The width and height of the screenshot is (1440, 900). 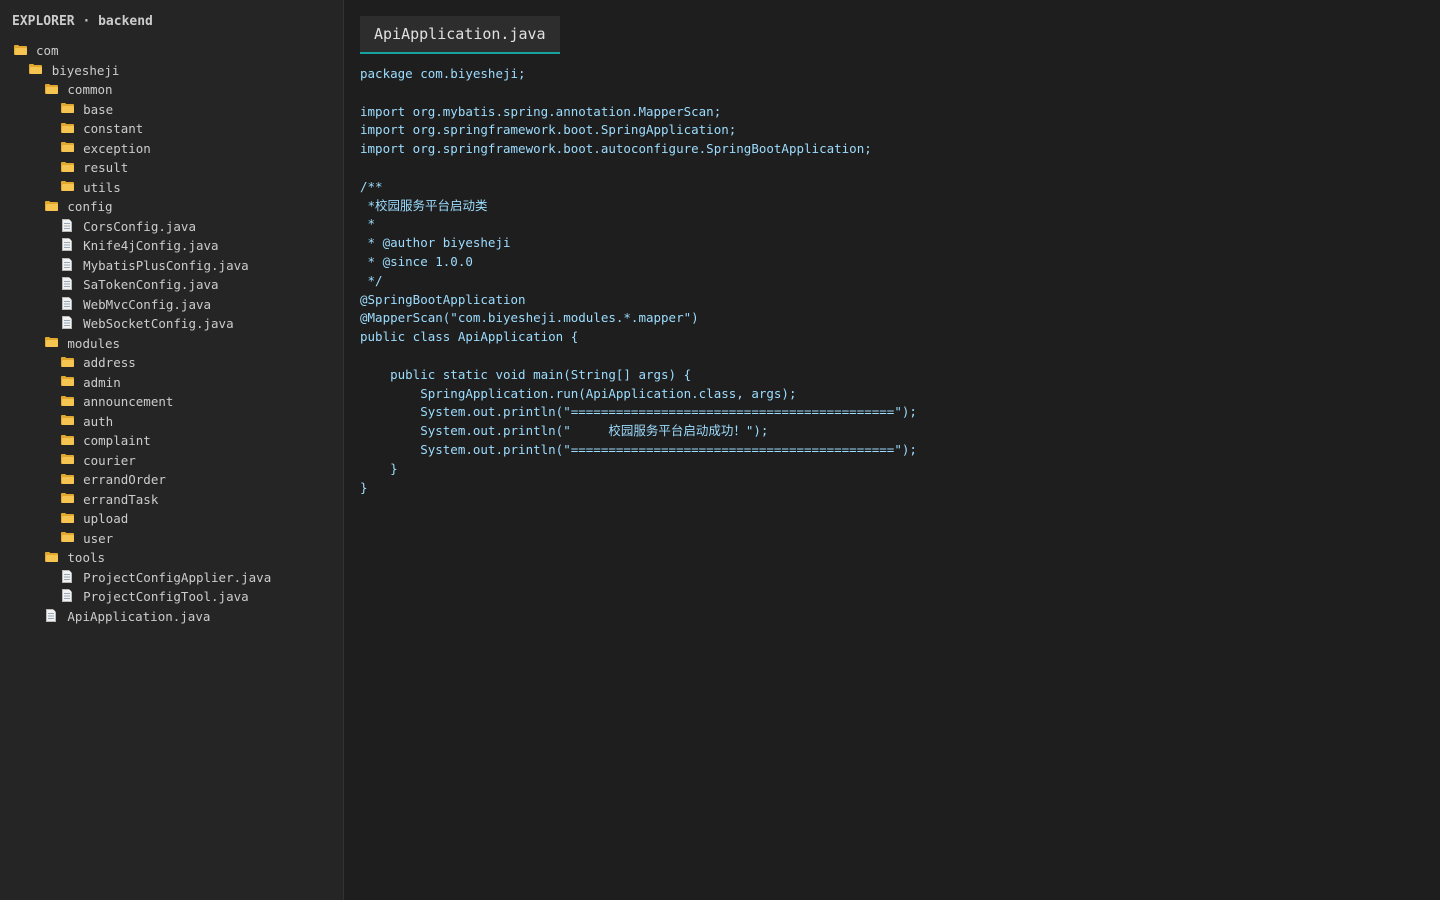 What do you see at coordinates (124, 480) in the screenshot?
I see `tree-item-label: errandOrder` at bounding box center [124, 480].